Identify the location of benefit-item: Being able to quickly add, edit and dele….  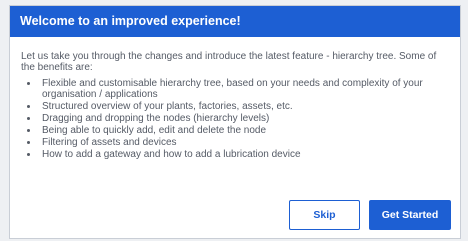
(243, 130).